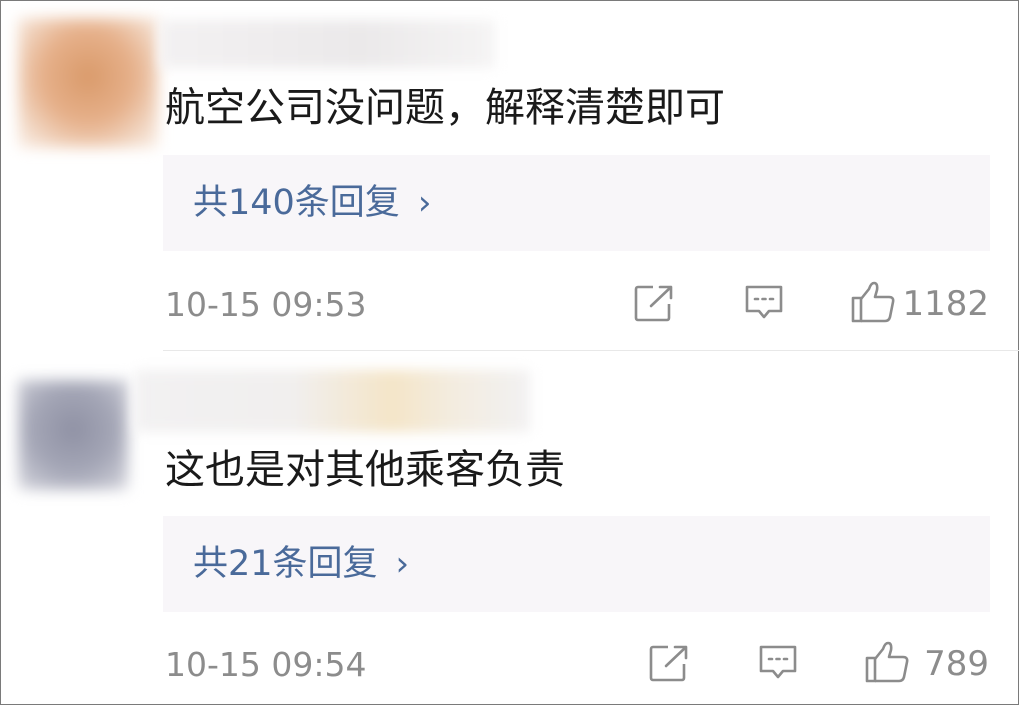 The image size is (1019, 705). What do you see at coordinates (945, 304) in the screenshot?
I see `like-count: 1182` at bounding box center [945, 304].